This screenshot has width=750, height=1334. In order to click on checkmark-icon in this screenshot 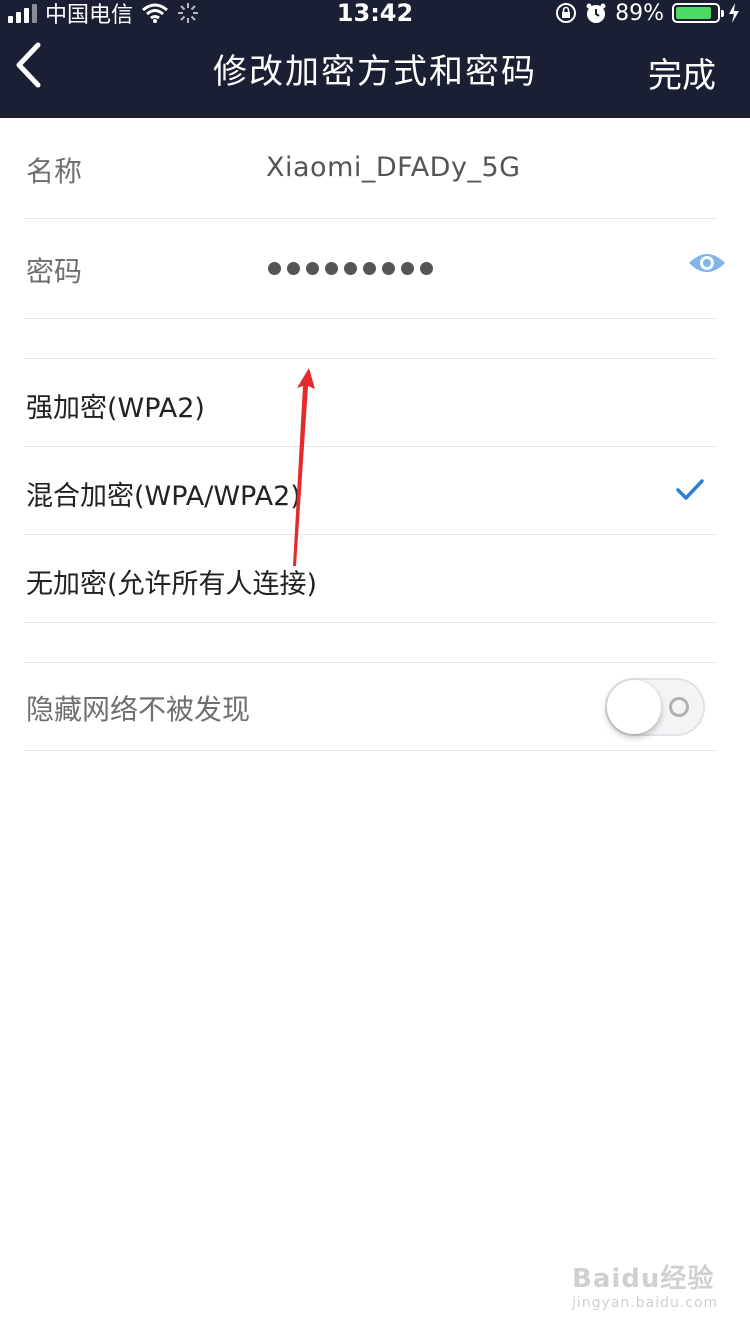, I will do `click(690, 489)`.